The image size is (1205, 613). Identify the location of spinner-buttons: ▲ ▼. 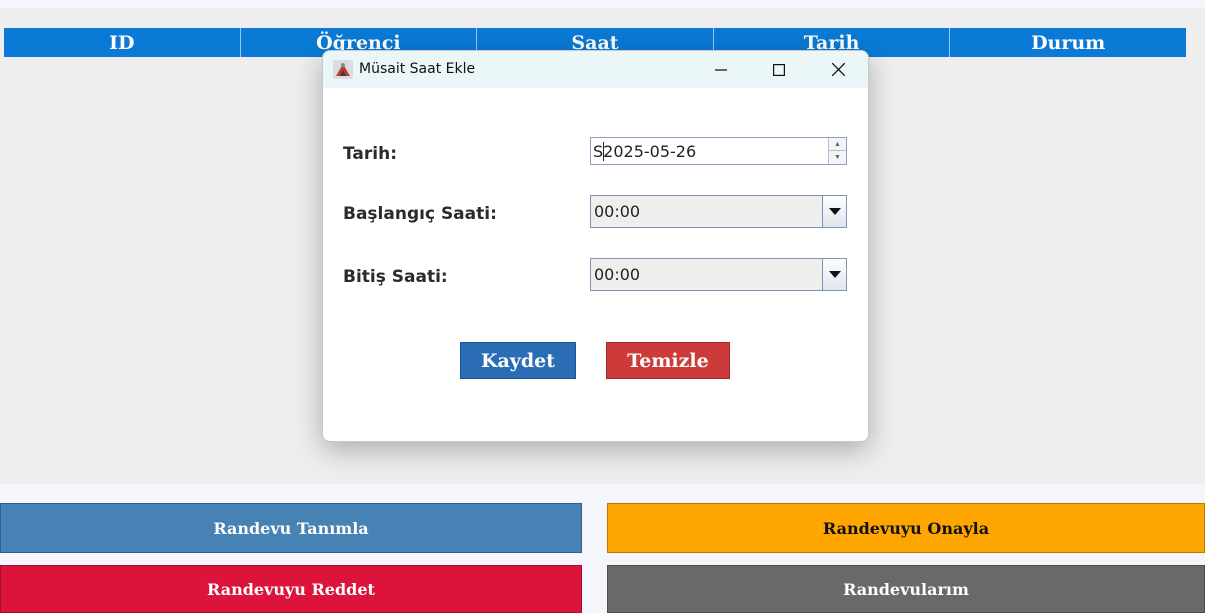
(837, 151).